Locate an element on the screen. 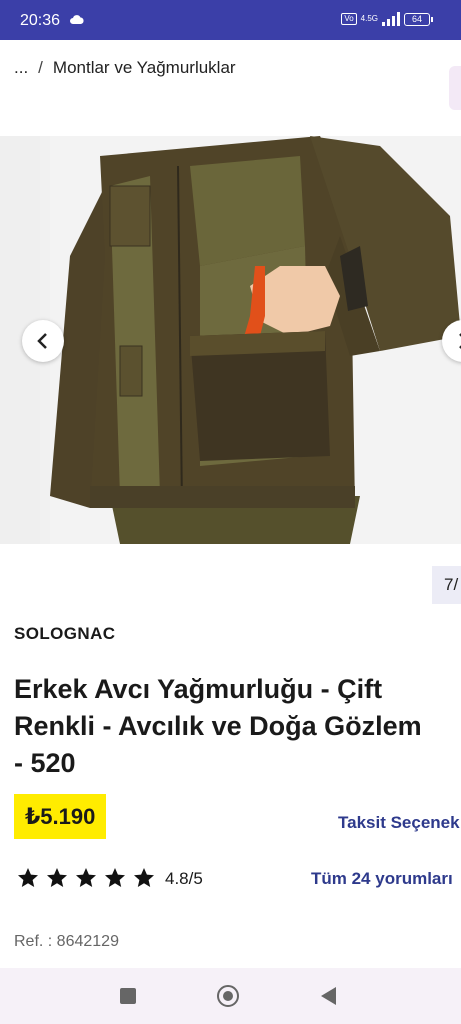 The image size is (461, 1024). status-bar: 20:36 Vo 4.5G 64 is located at coordinates (230, 20).